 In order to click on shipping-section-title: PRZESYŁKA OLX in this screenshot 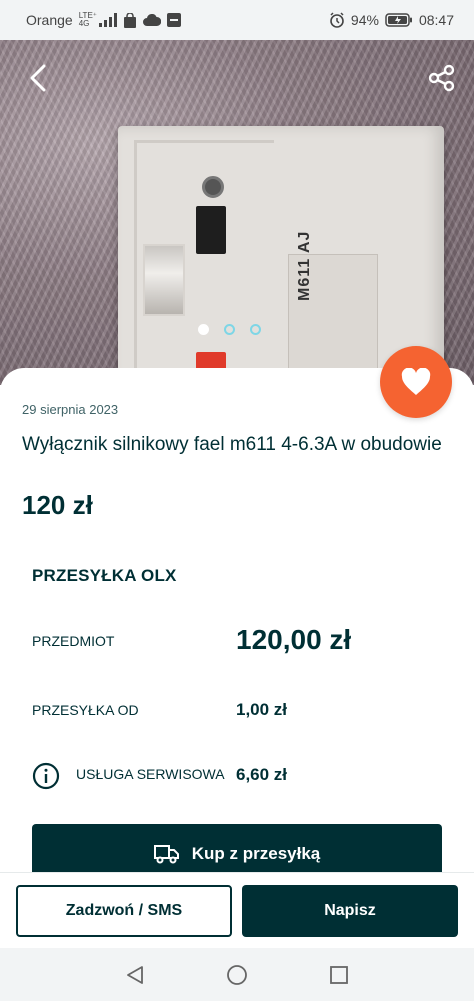, I will do `click(104, 575)`.